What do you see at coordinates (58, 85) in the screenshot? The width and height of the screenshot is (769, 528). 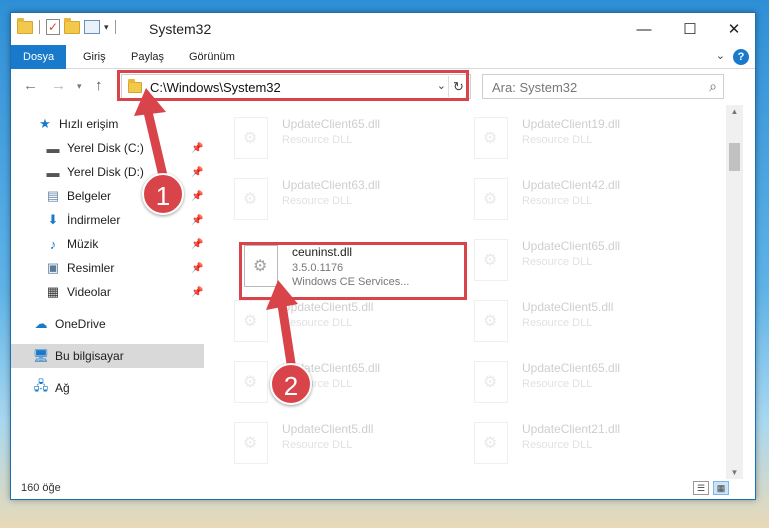 I see `forward-arrow-icon: →` at bounding box center [58, 85].